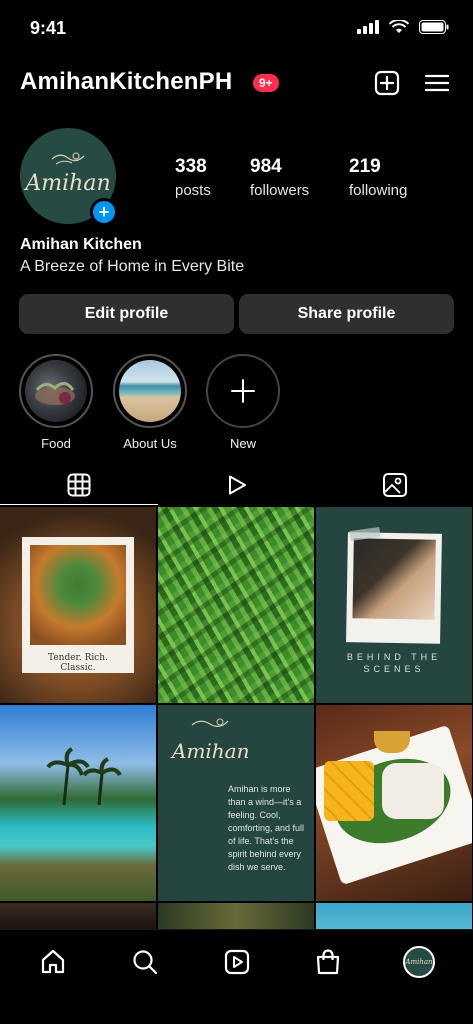 The width and height of the screenshot is (473, 1024). Describe the element at coordinates (378, 190) in the screenshot. I see `stat-label: following` at that location.